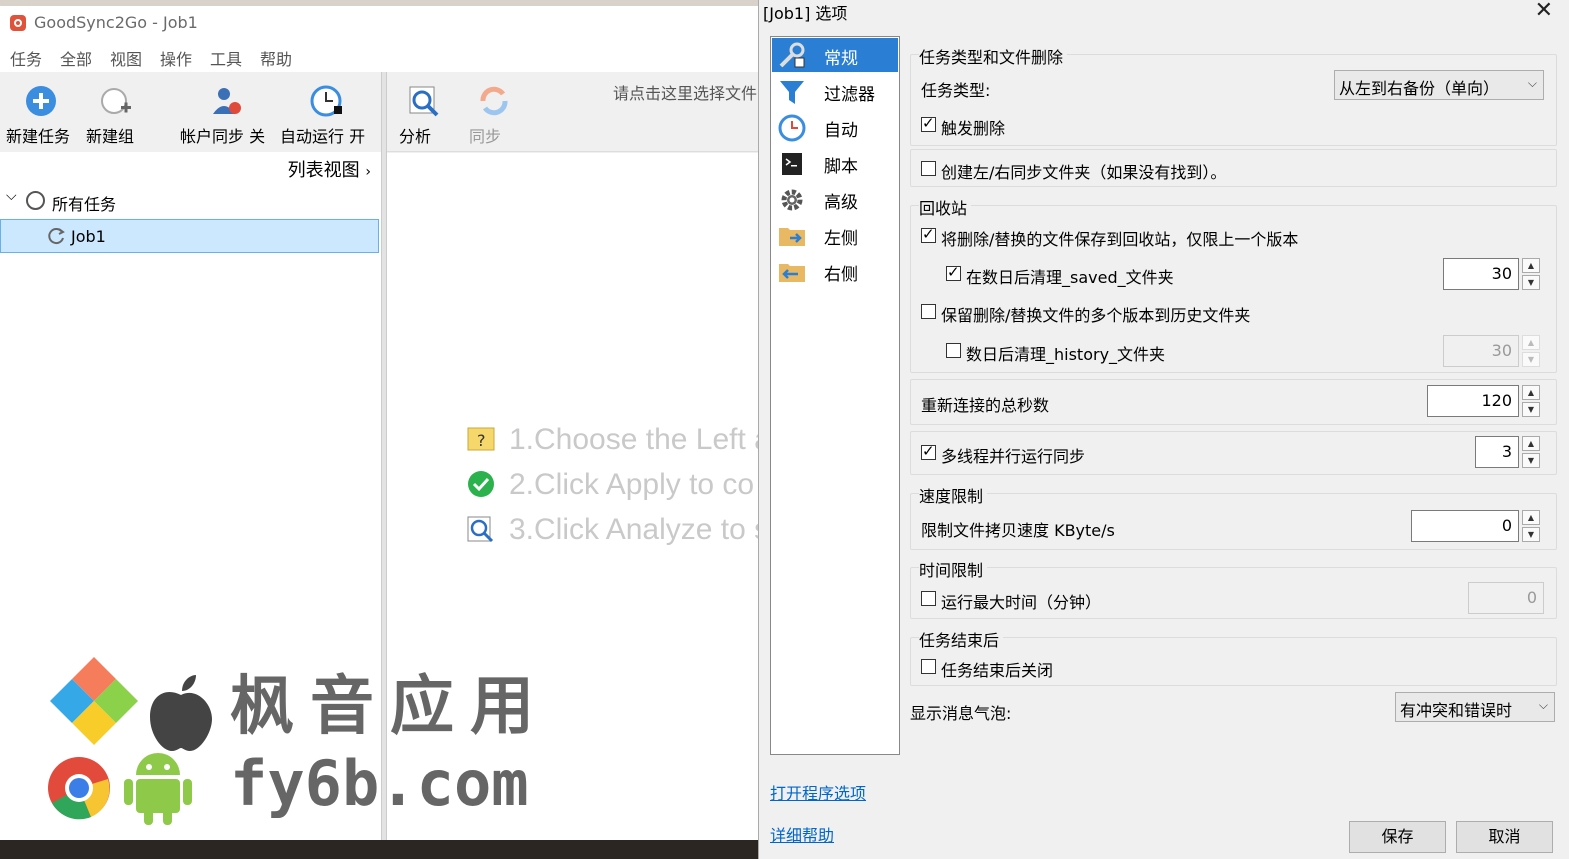 The image size is (1569, 859). Describe the element at coordinates (158, 789) in the screenshot. I see `android-logo-icon` at that location.